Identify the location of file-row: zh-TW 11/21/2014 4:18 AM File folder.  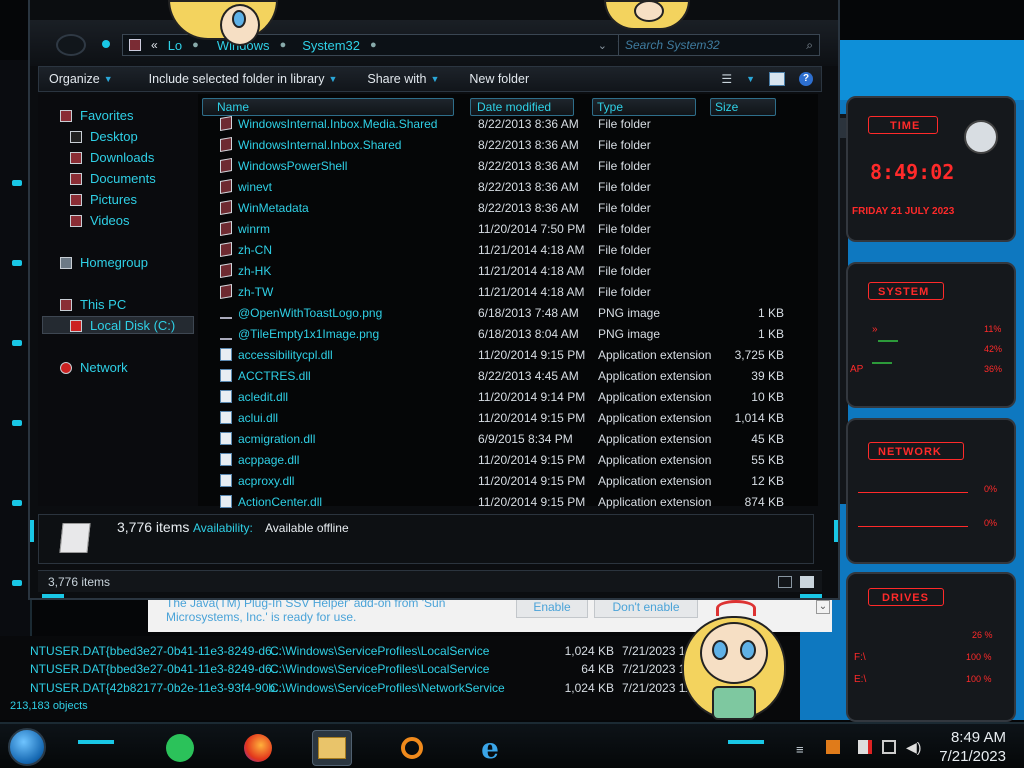
(503, 292).